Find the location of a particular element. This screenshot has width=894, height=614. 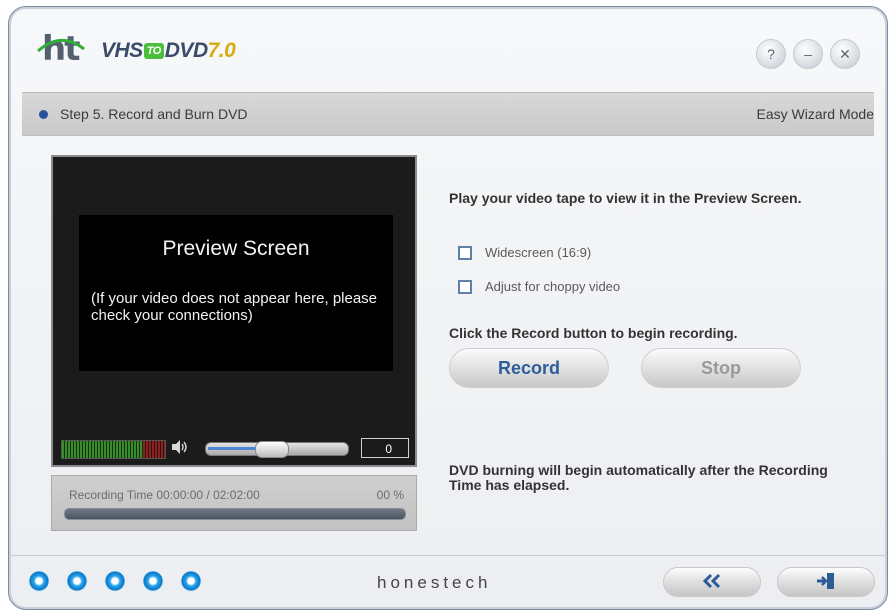

choppy-video-label: Adjust for choppy video is located at coordinates (553, 286).